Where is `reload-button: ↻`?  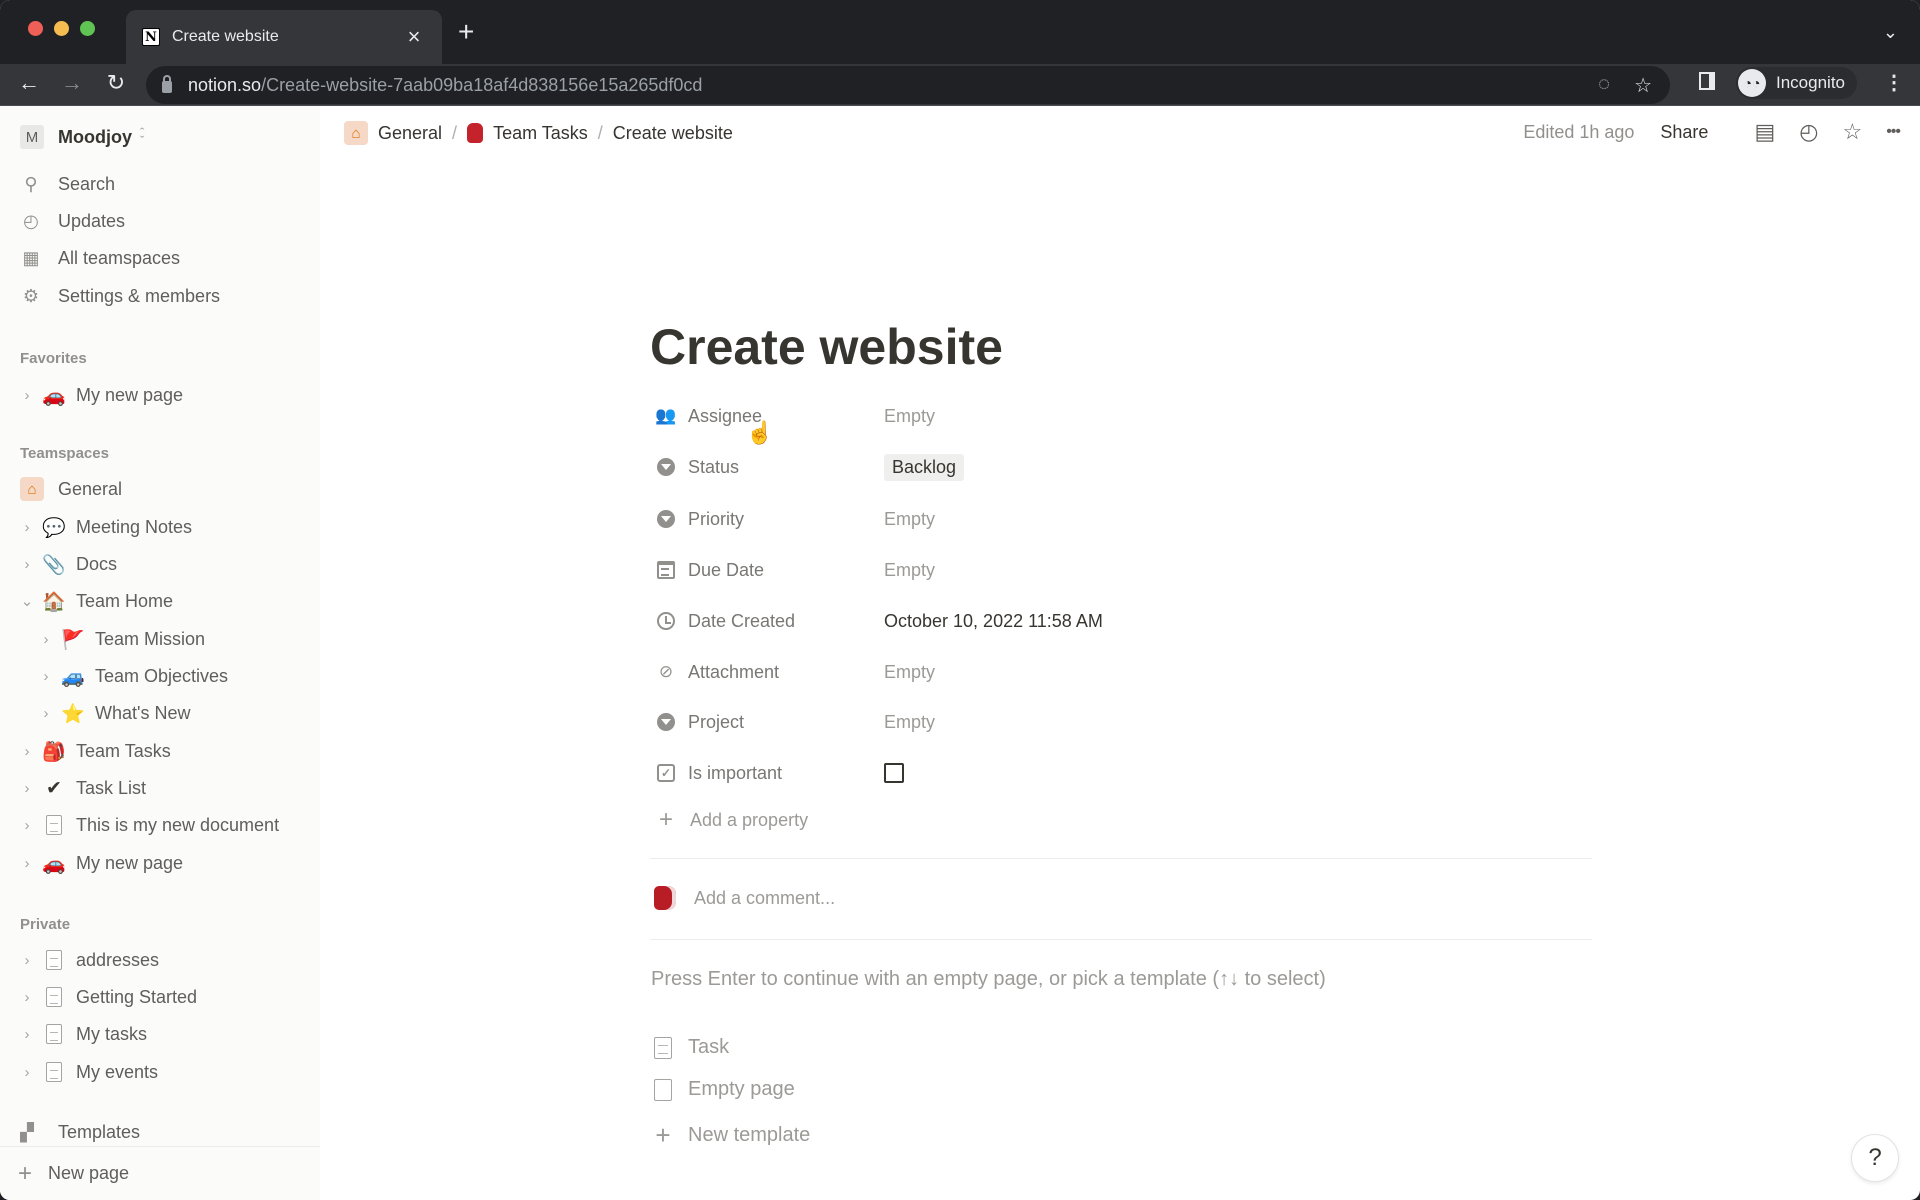
reload-button: ↻ is located at coordinates (116, 83).